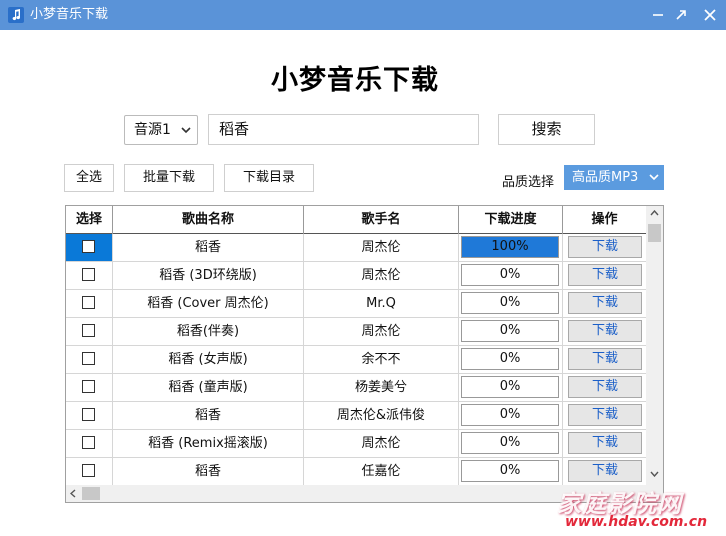  Describe the element at coordinates (73, 493) in the screenshot. I see `scroll-left-icon` at that location.